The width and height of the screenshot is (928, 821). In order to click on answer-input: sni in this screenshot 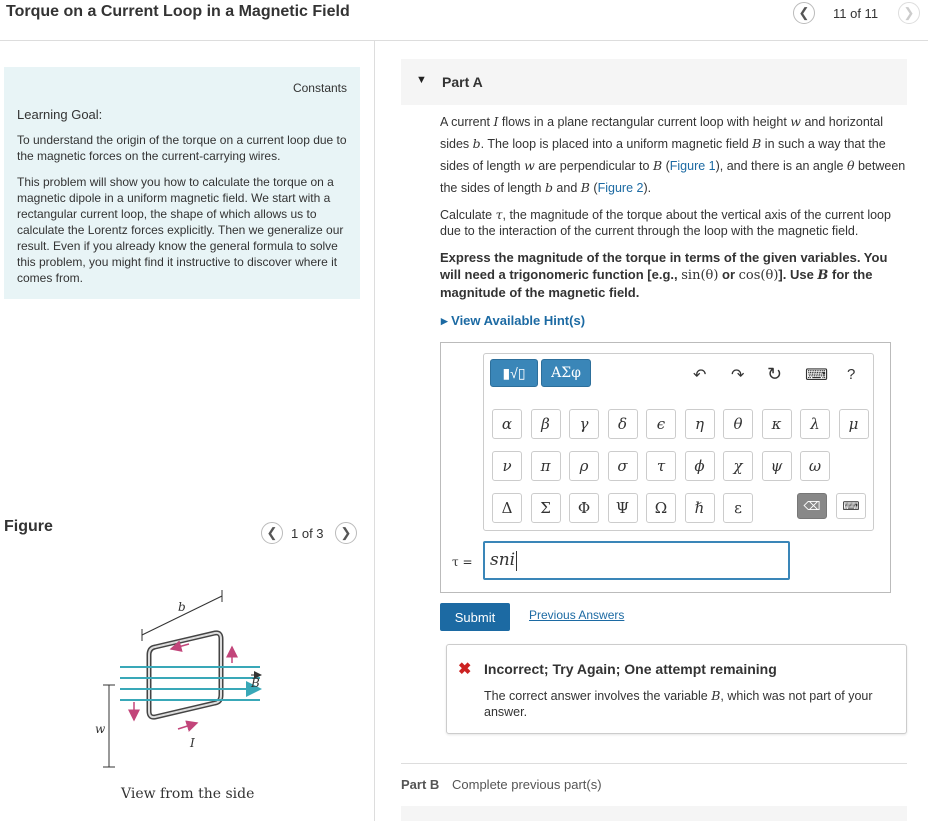, I will do `click(636, 560)`.